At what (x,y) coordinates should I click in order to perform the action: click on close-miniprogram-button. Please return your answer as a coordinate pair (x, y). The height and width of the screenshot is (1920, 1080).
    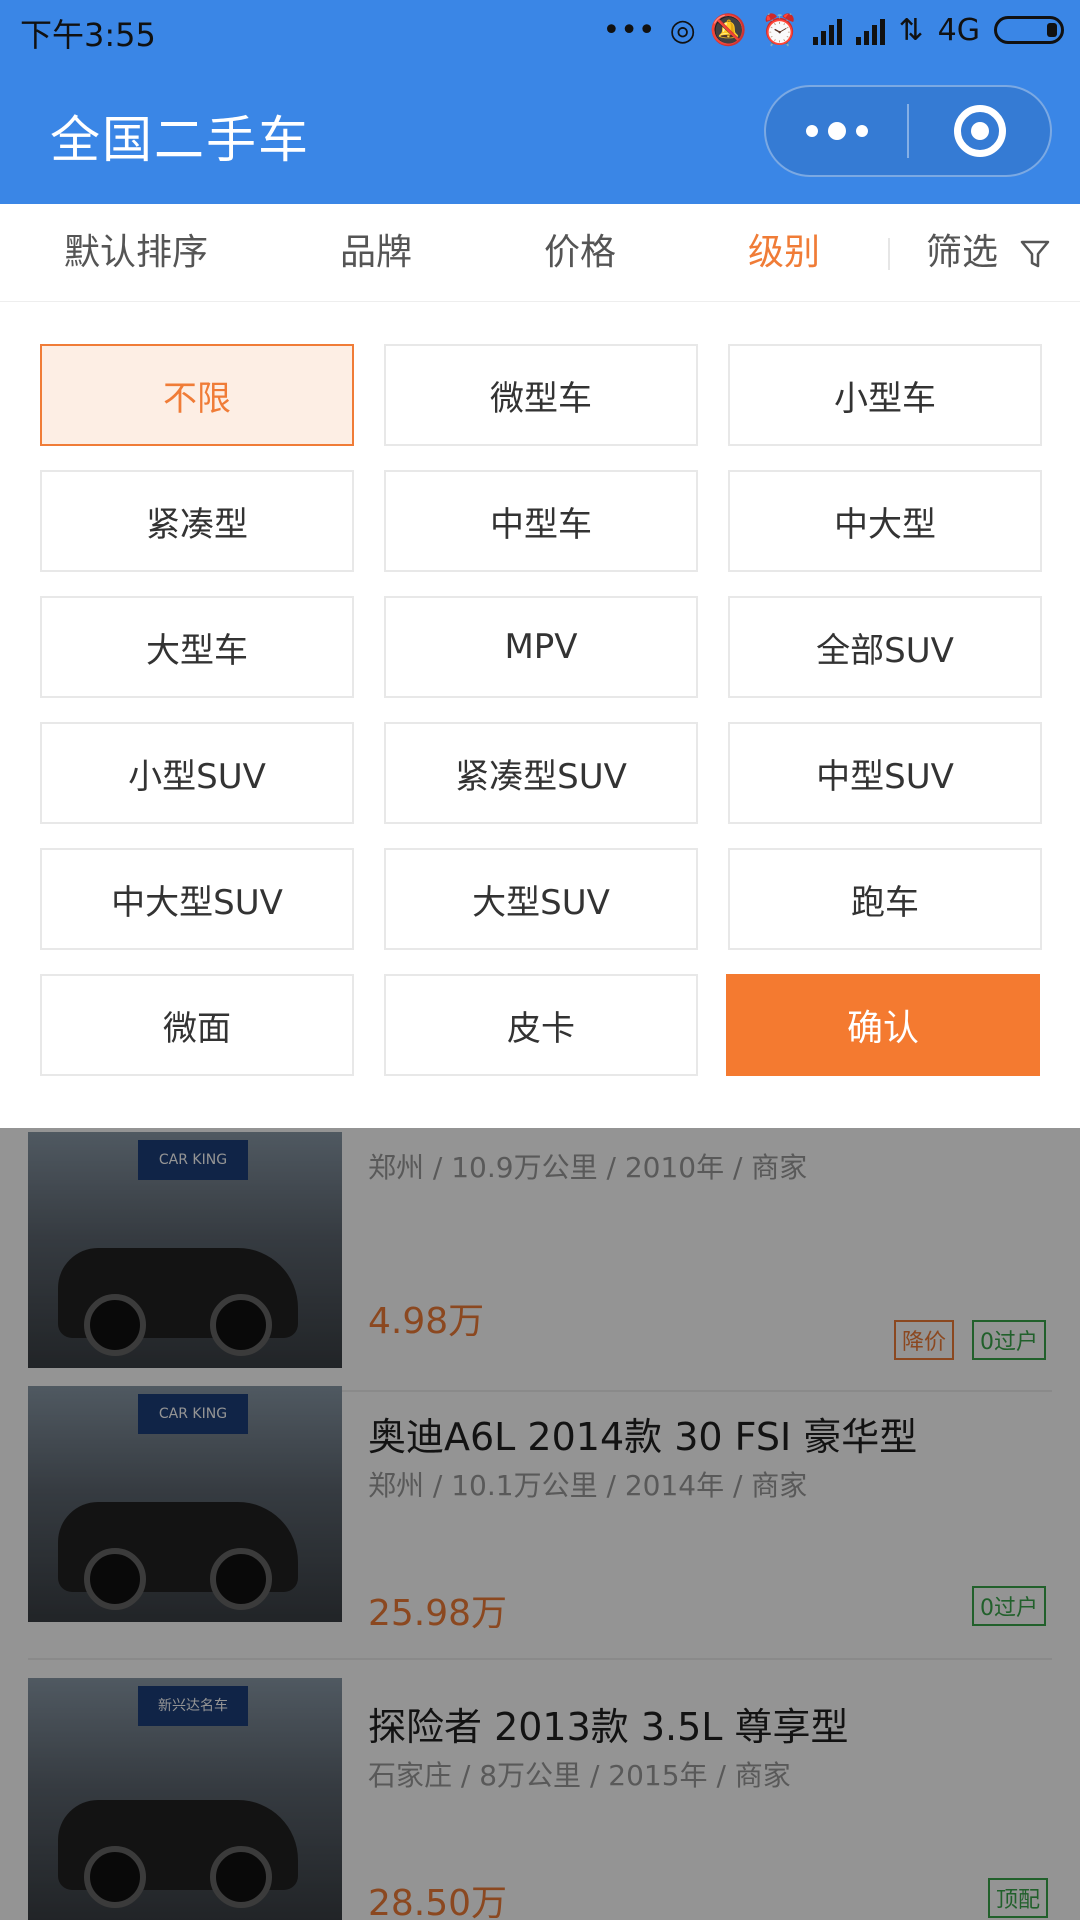
    Looking at the image, I should click on (979, 131).